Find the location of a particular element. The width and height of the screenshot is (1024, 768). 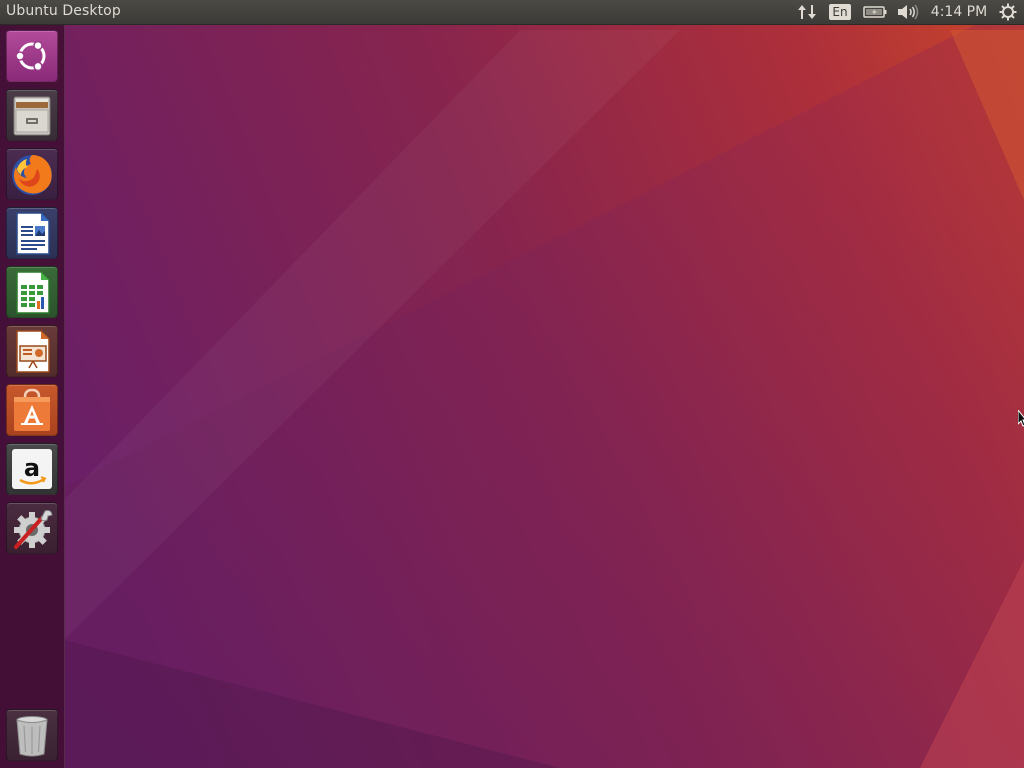

launcher: a is located at coordinates (32, 396).